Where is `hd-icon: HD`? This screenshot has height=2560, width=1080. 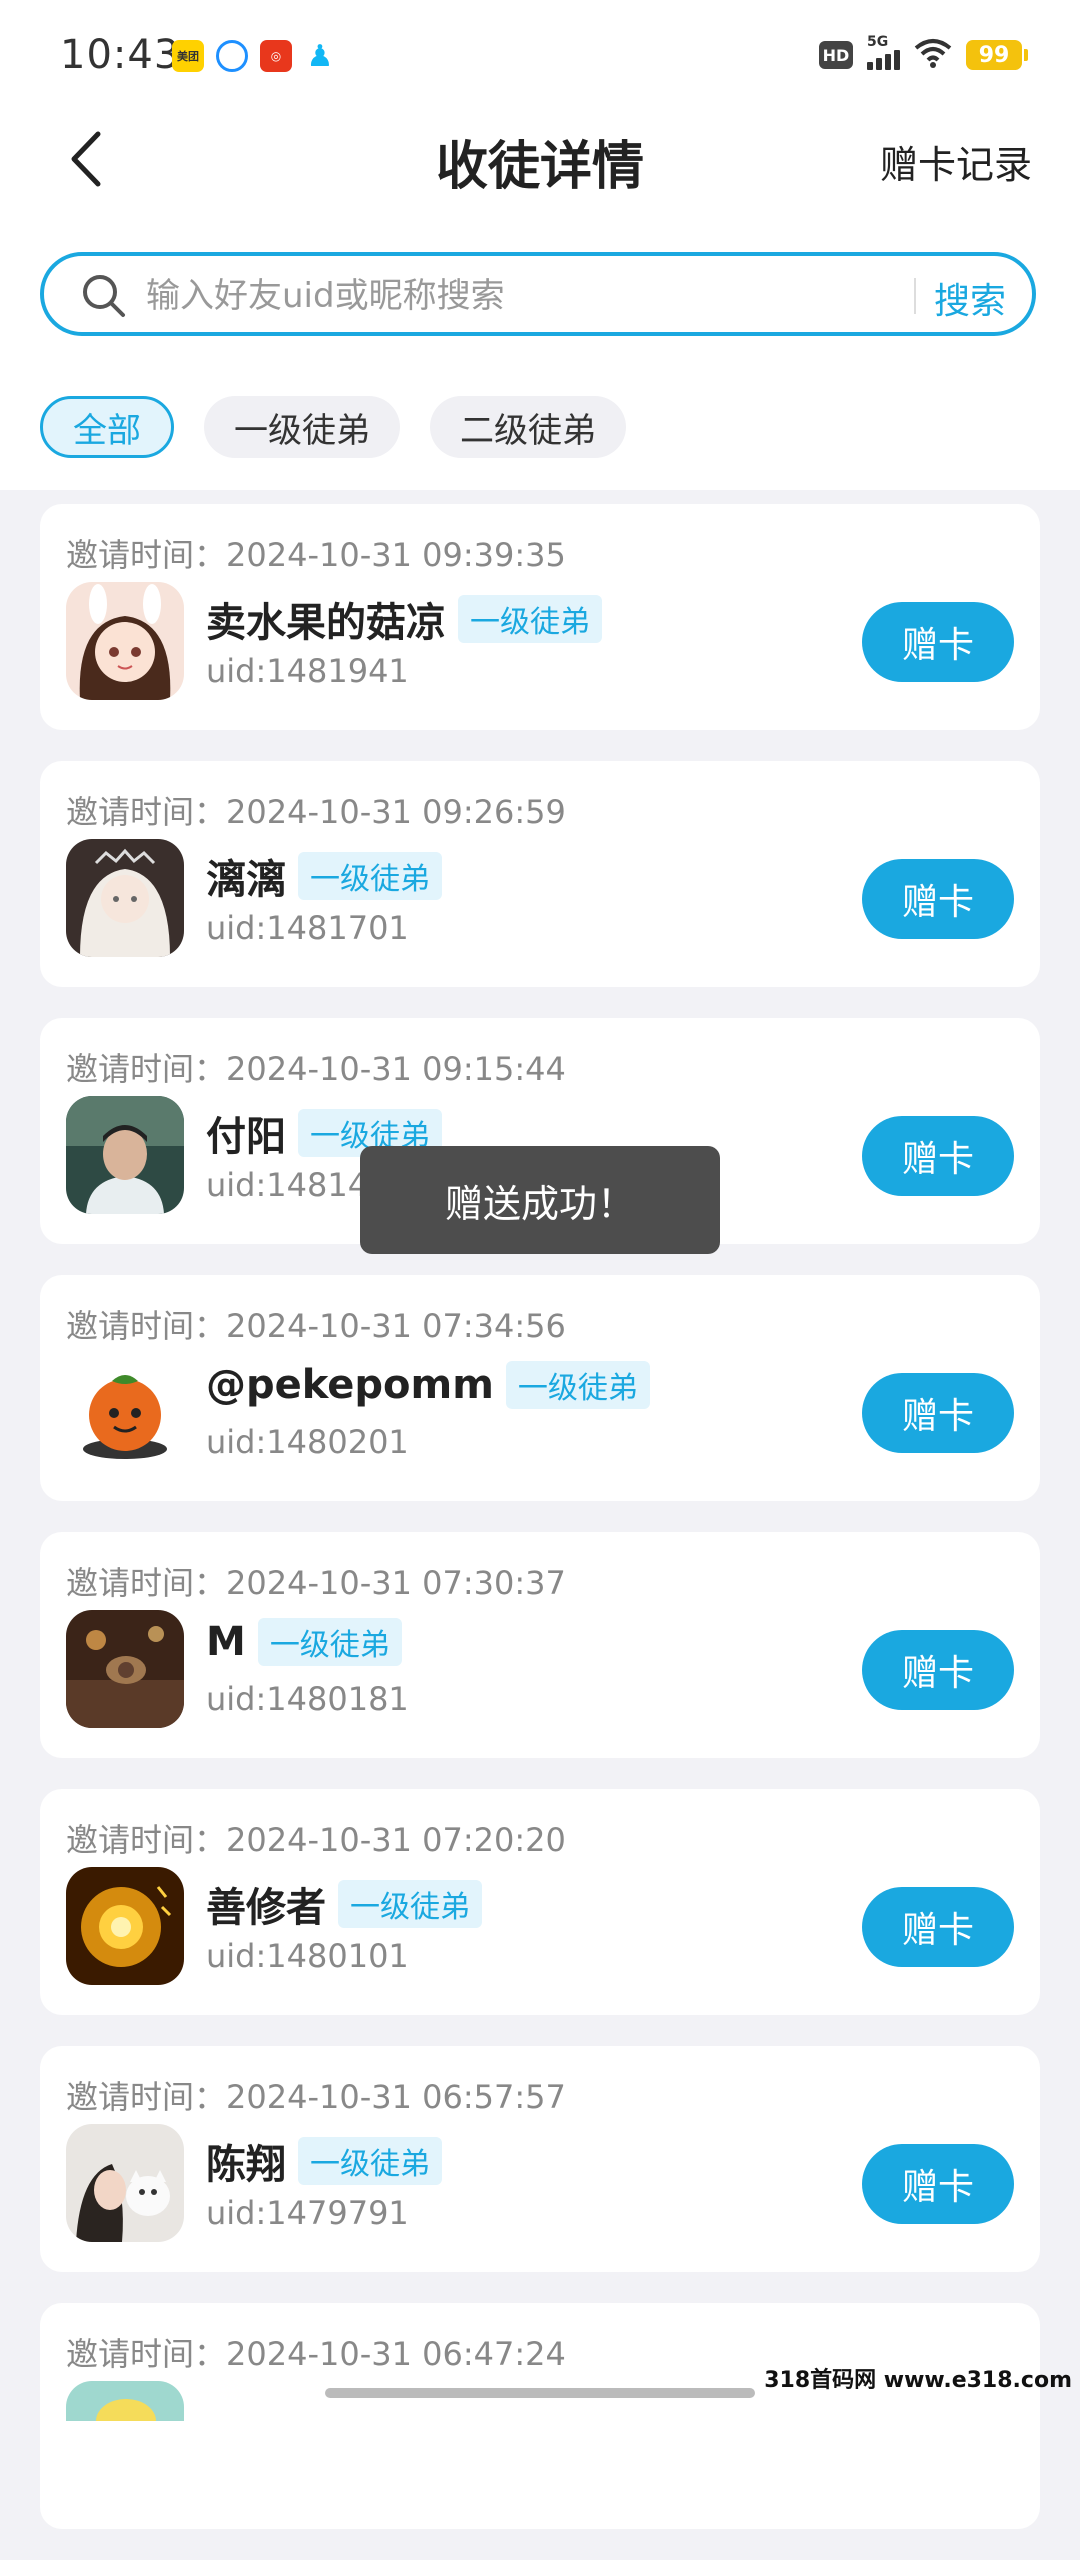 hd-icon: HD is located at coordinates (836, 55).